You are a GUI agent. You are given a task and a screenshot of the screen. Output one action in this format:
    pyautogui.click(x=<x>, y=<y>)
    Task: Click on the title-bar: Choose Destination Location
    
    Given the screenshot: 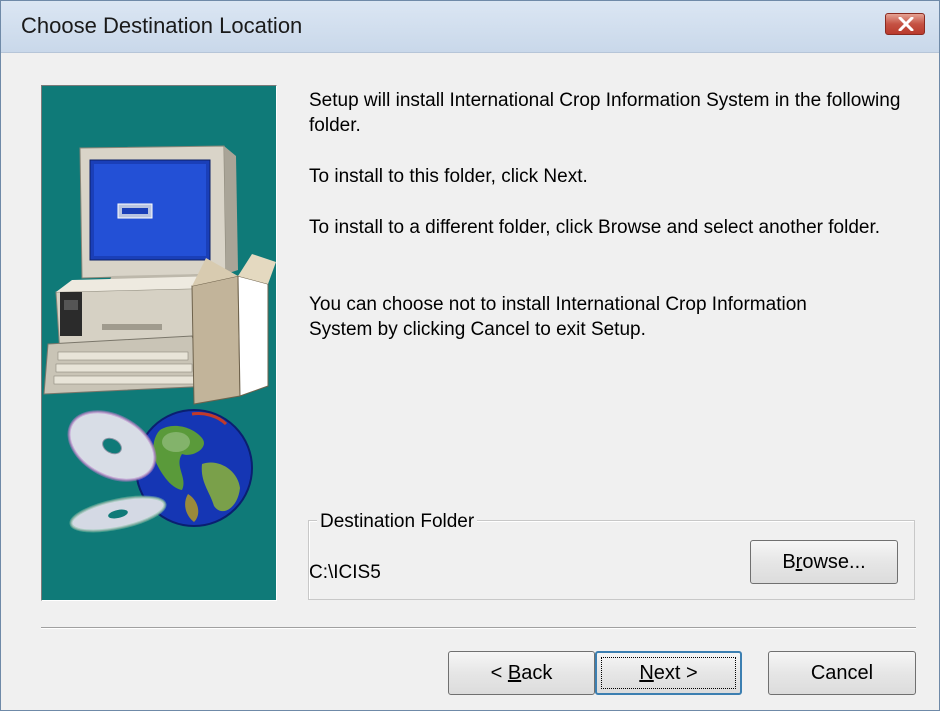 What is the action you would take?
    pyautogui.click(x=470, y=27)
    